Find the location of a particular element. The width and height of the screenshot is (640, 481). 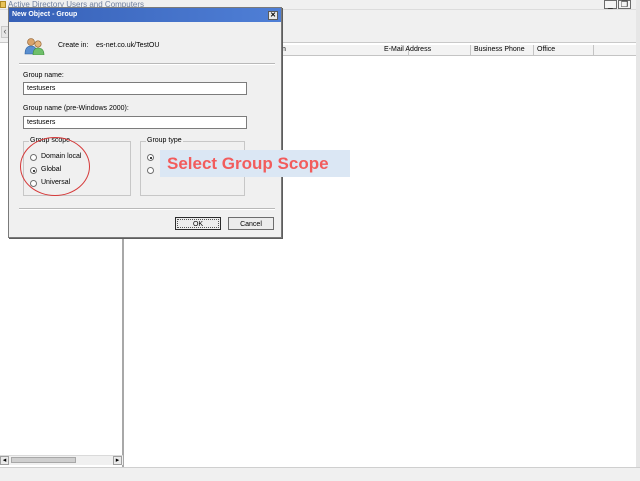

group-users-icon is located at coordinates (34, 46).